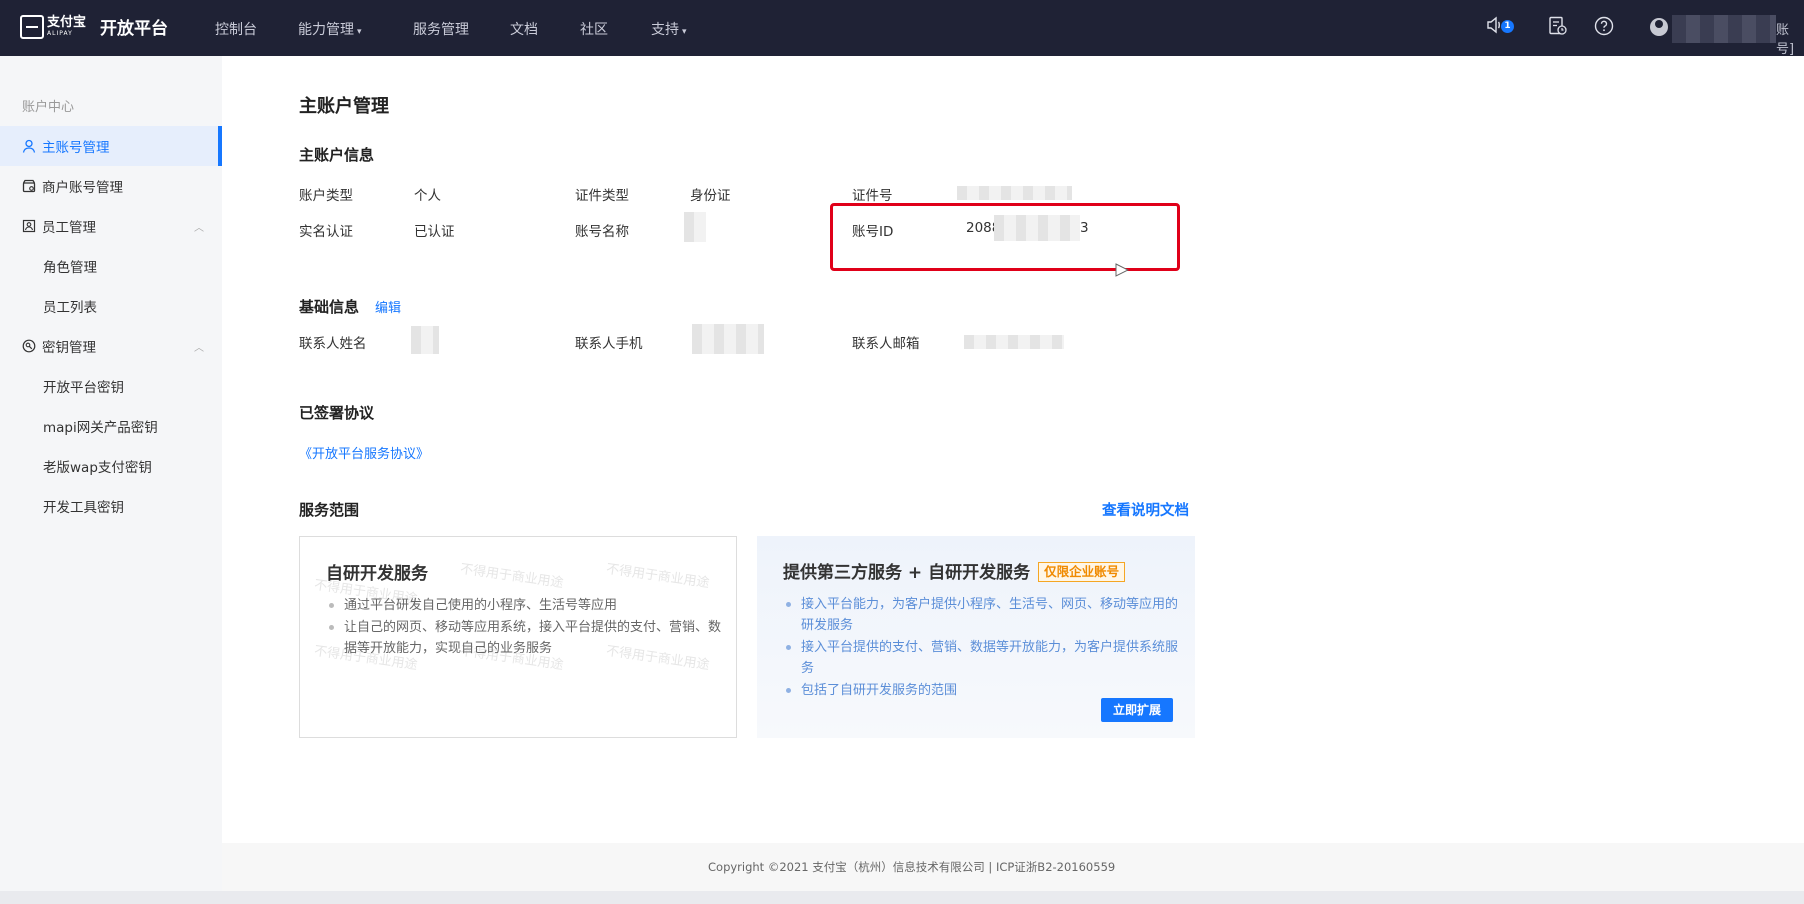 The width and height of the screenshot is (1804, 904). I want to click on user-name-suffix: 账号], so click(1790, 38).